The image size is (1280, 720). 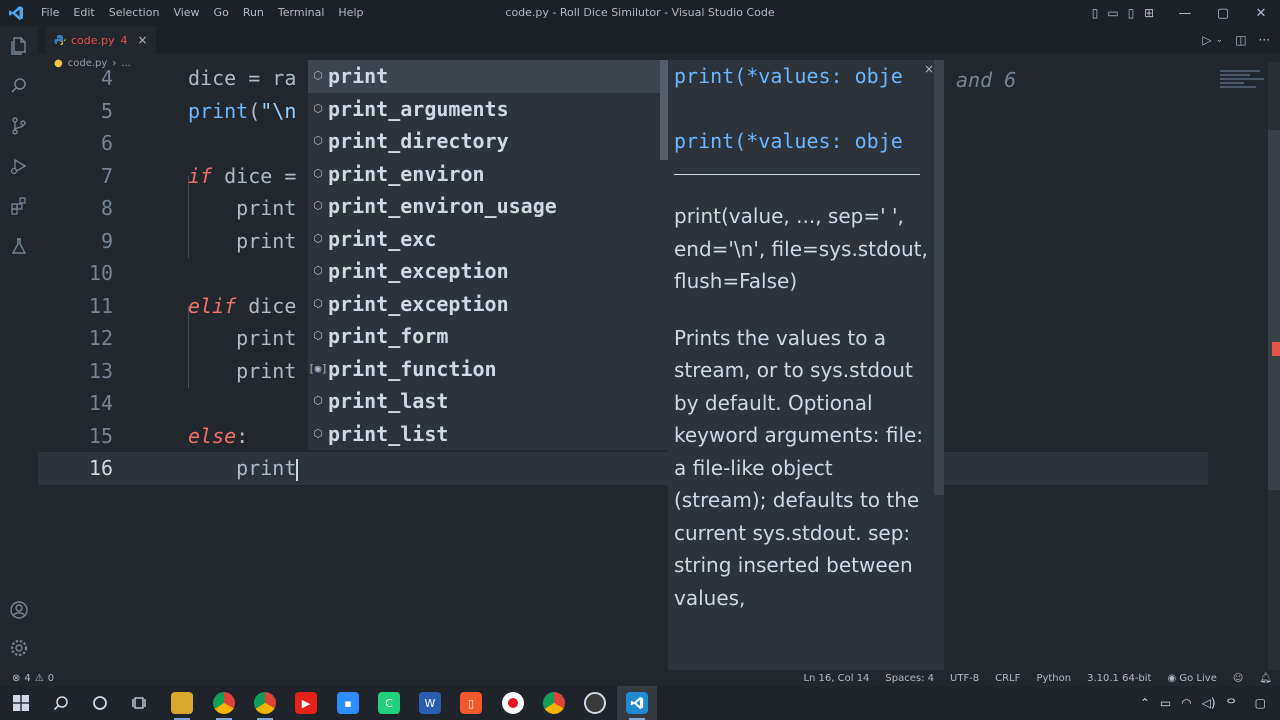 I want to click on menu-terminal: Terminal, so click(x=301, y=13).